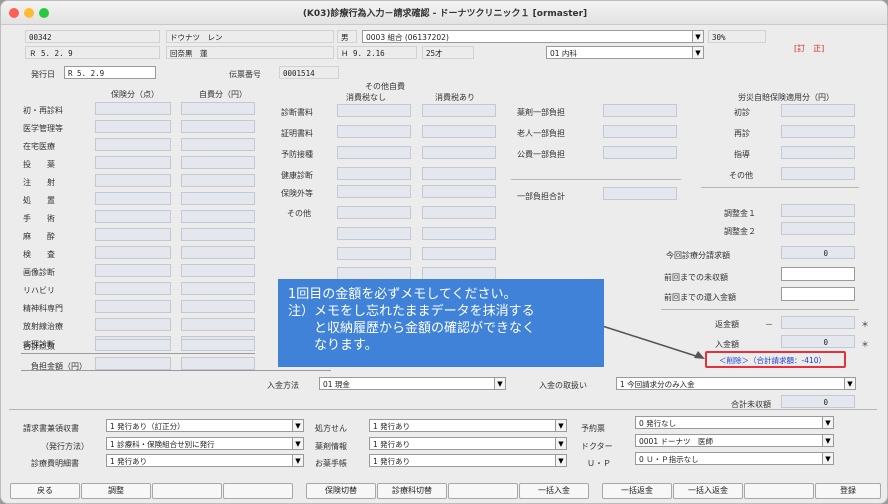 The height and width of the screenshot is (504, 888). Describe the element at coordinates (444, 13) in the screenshot. I see `title-bar: (K03)診療行為入力－請求確認 - ドーナツクリニック１ [ormaster]` at that location.